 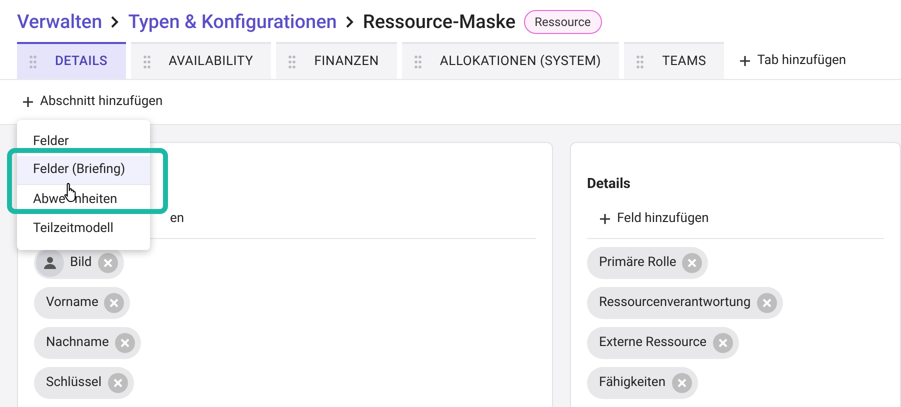 I want to click on breadcrumb-link: Typen & Konfigurationen, so click(x=232, y=22).